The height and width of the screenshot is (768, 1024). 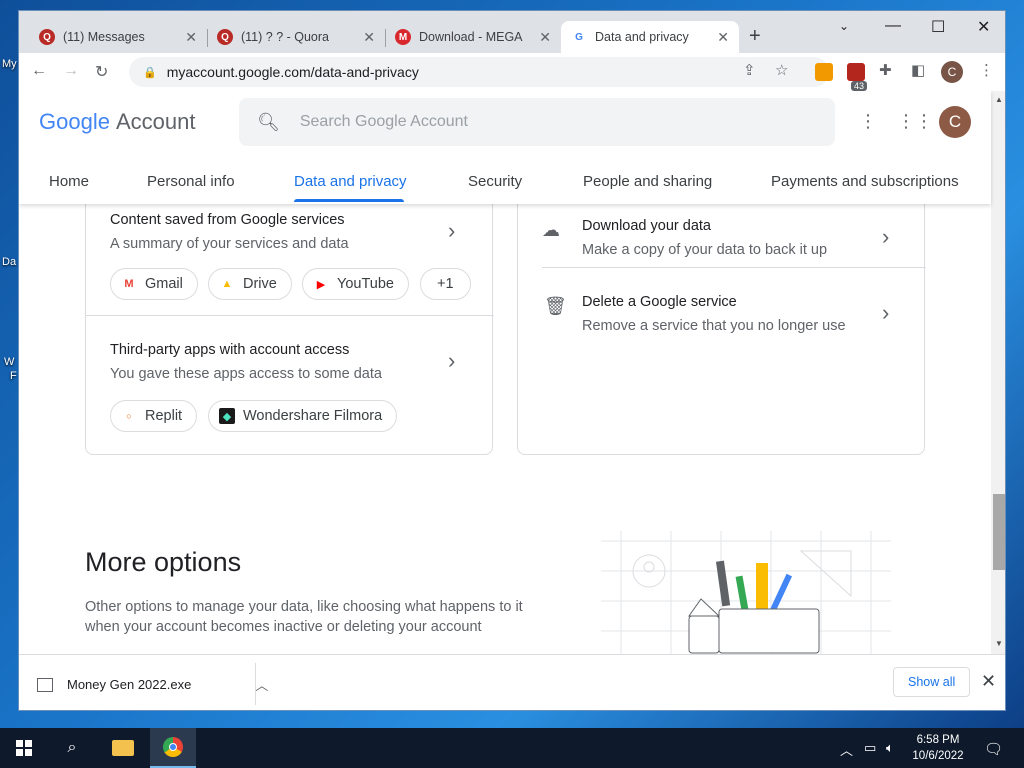 I want to click on nav-payments-and-subscriptions: Payments and subscriptions, so click(x=865, y=181).